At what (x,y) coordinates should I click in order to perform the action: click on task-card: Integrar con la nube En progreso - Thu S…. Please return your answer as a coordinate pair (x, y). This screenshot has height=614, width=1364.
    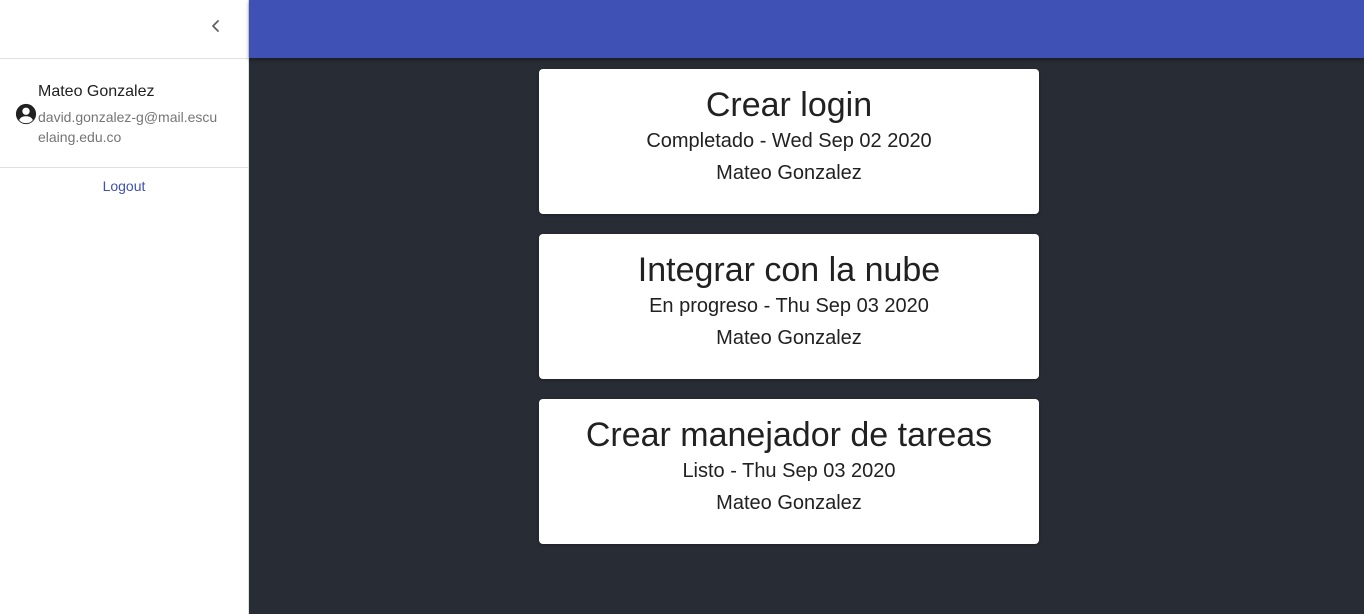
    Looking at the image, I should click on (789, 306).